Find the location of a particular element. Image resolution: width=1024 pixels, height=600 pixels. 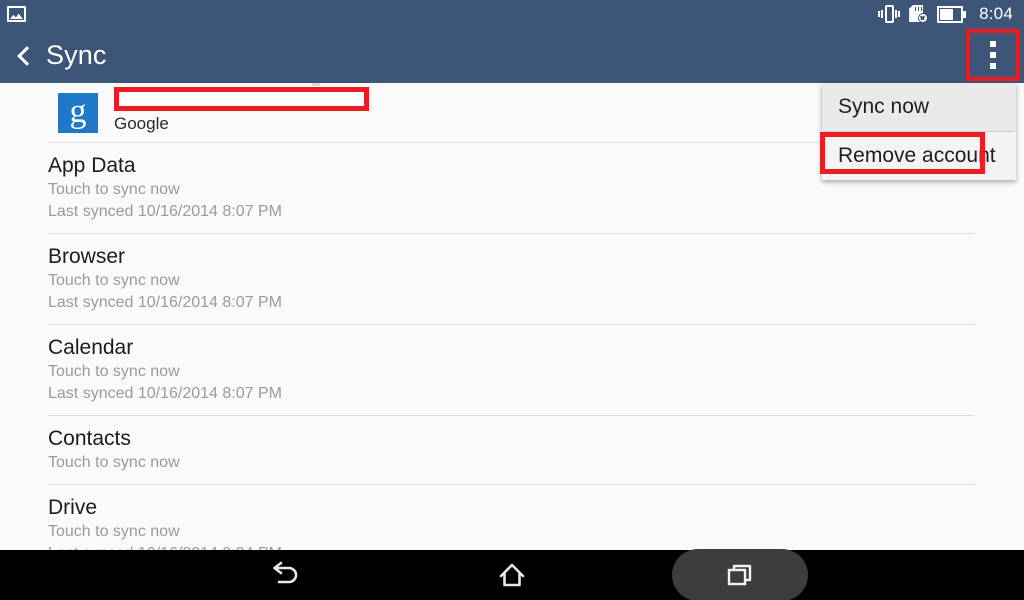

account-texts: Google is located at coordinates (241, 111).